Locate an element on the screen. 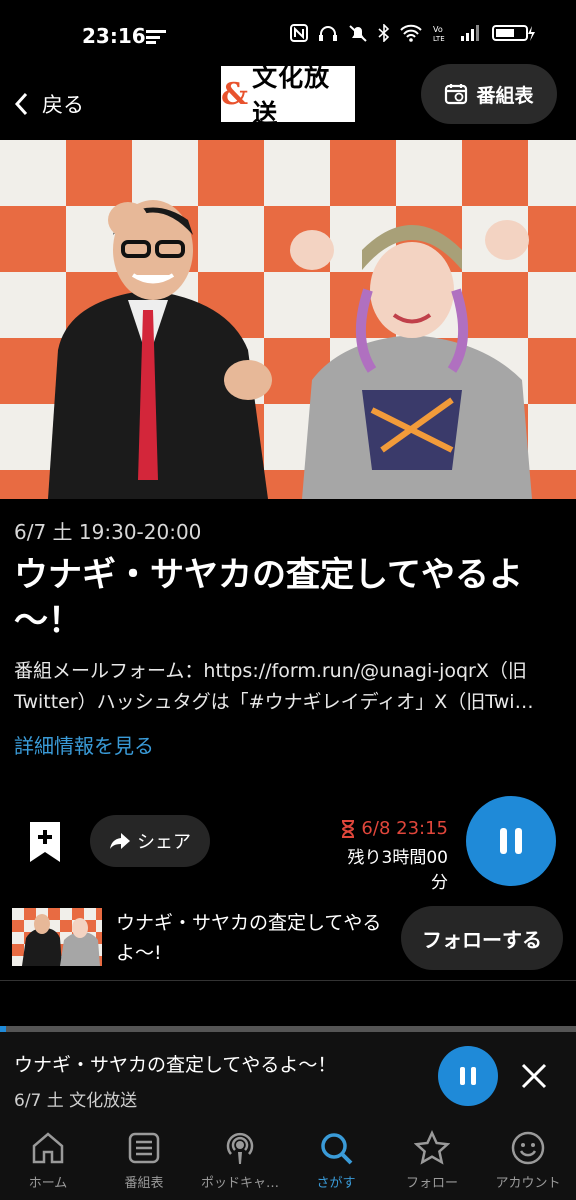 The image size is (576, 1200). program-title: ウナギ・サヤカの査定してやるよ～! is located at coordinates (251, 938).